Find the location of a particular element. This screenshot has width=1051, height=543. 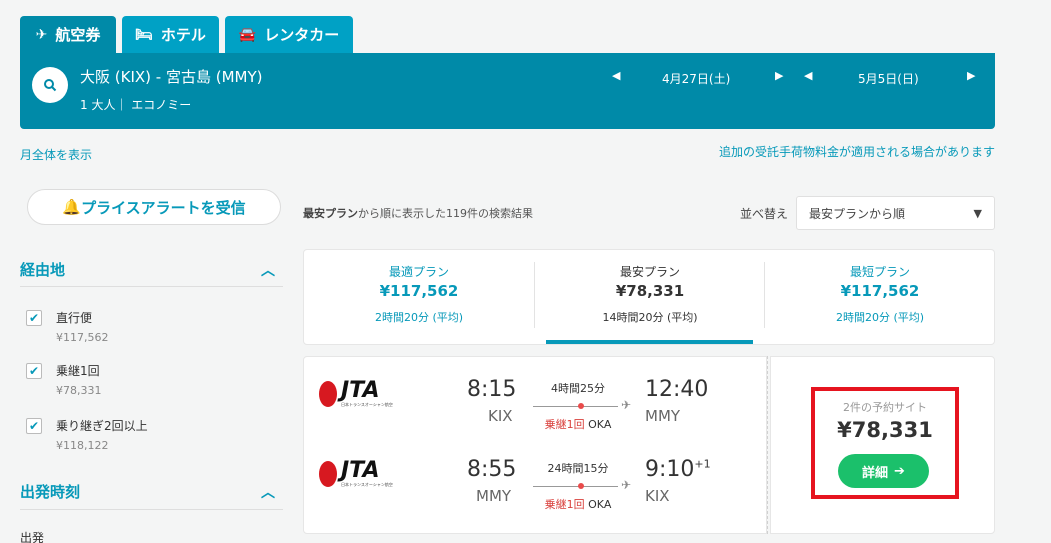

tab-flights: ✈ 航空券 is located at coordinates (68, 34).